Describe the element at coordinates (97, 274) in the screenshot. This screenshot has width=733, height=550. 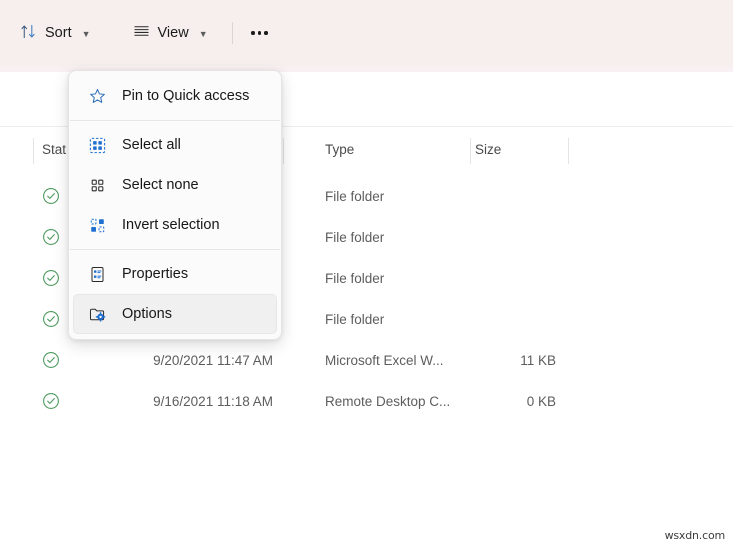
I see `properties-icon` at that location.